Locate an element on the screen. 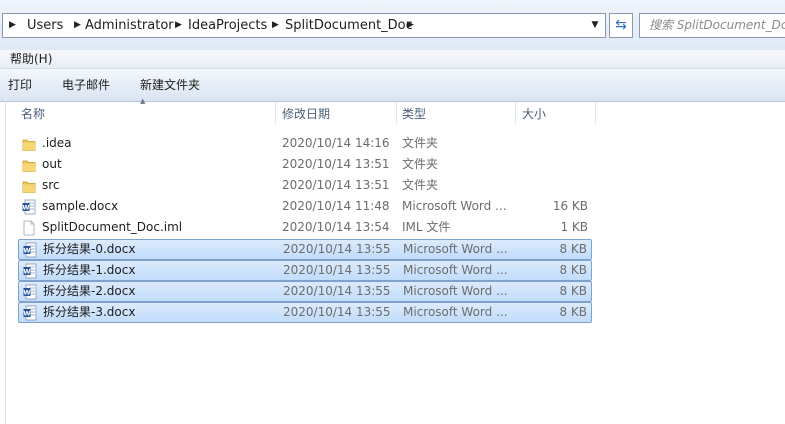 This screenshot has height=424, width=785. file-name: out is located at coordinates (52, 164).